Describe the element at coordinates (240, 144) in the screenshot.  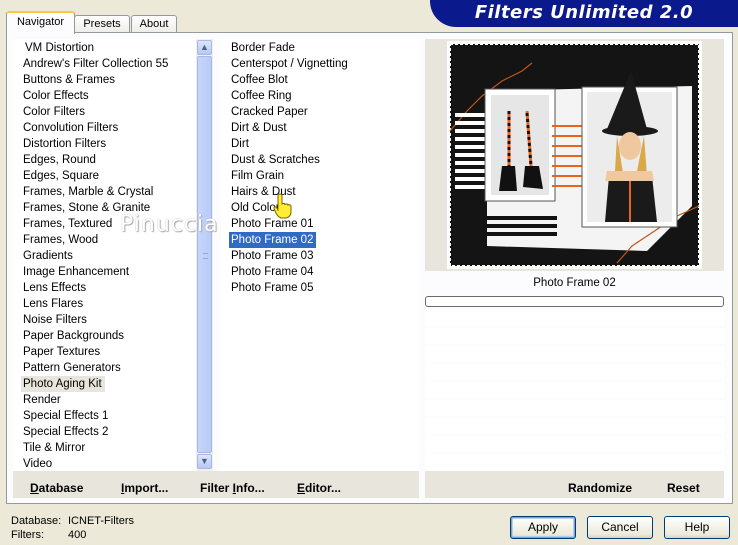
I see `filter-item: Dirt` at that location.